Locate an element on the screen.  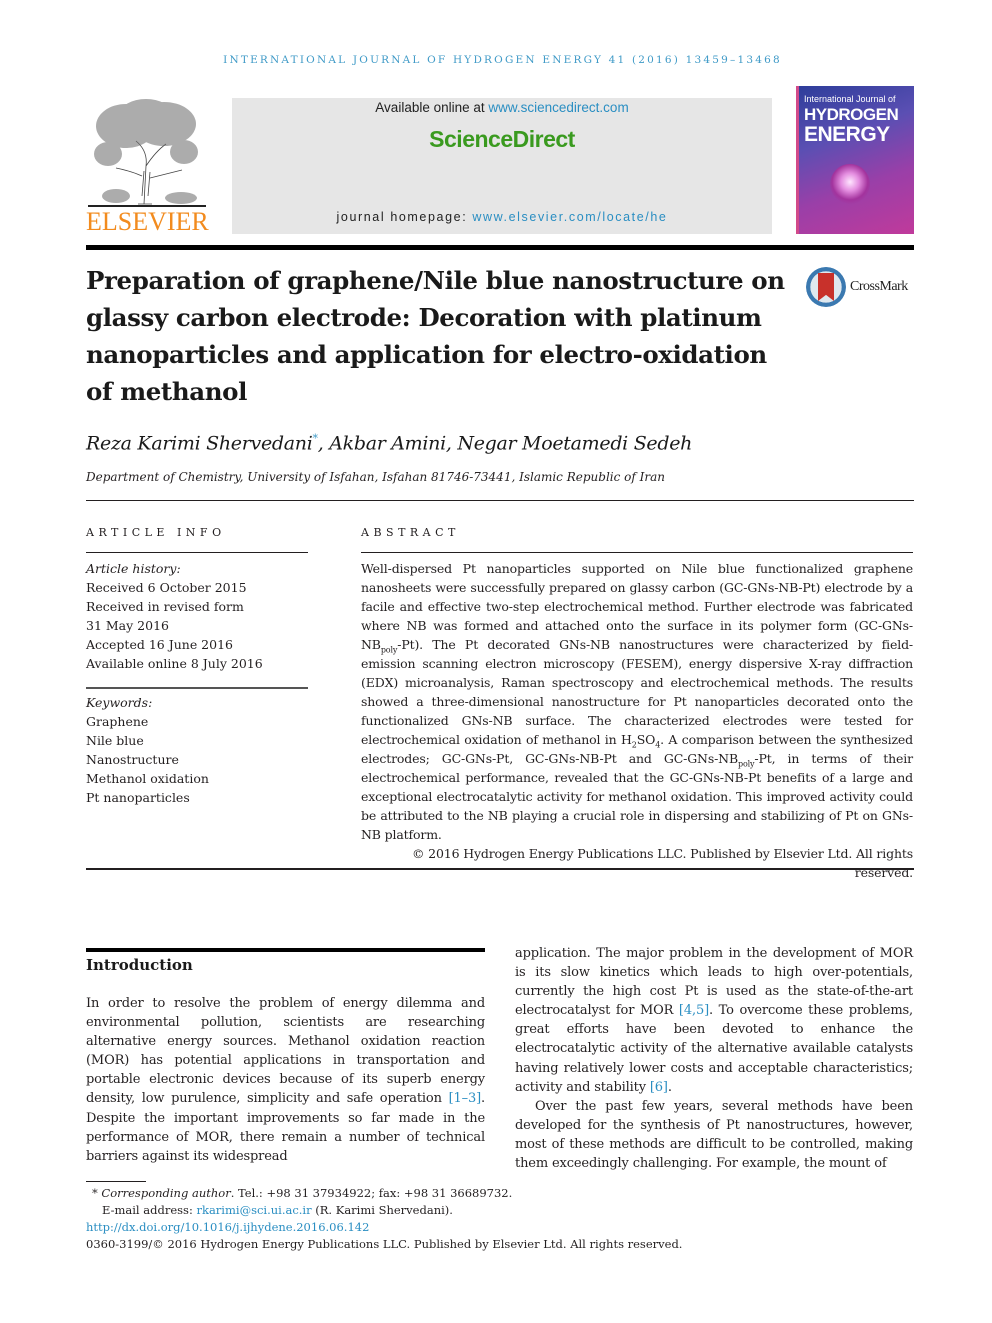
sciencedirect-link: www.sciencedirect.com is located at coordinates (558, 107).